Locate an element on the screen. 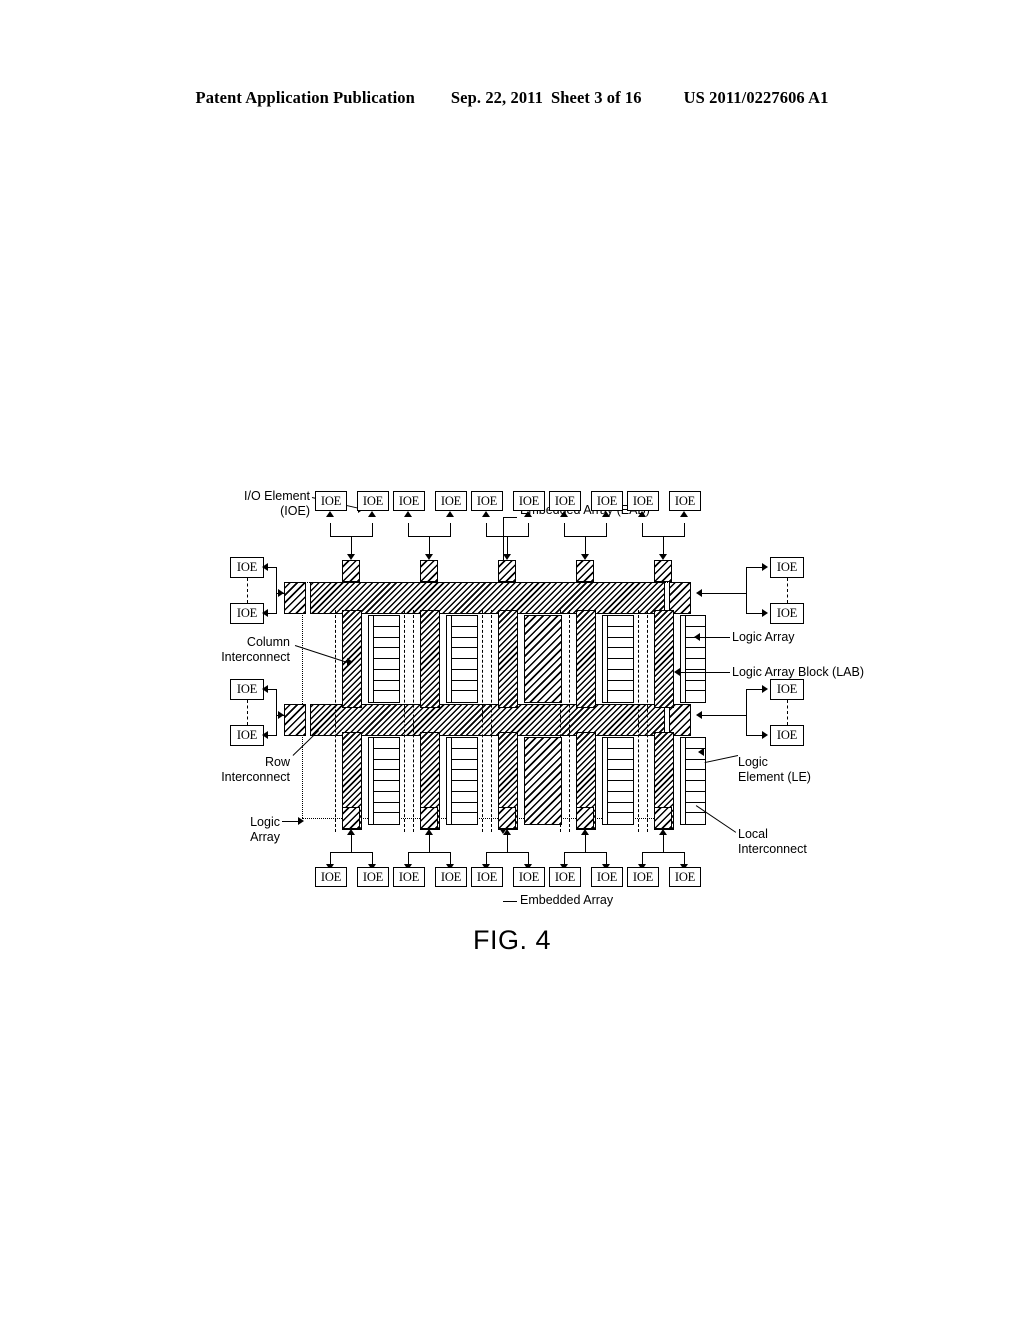  bottom-ioe-3: IOE is located at coordinates (409, 877).